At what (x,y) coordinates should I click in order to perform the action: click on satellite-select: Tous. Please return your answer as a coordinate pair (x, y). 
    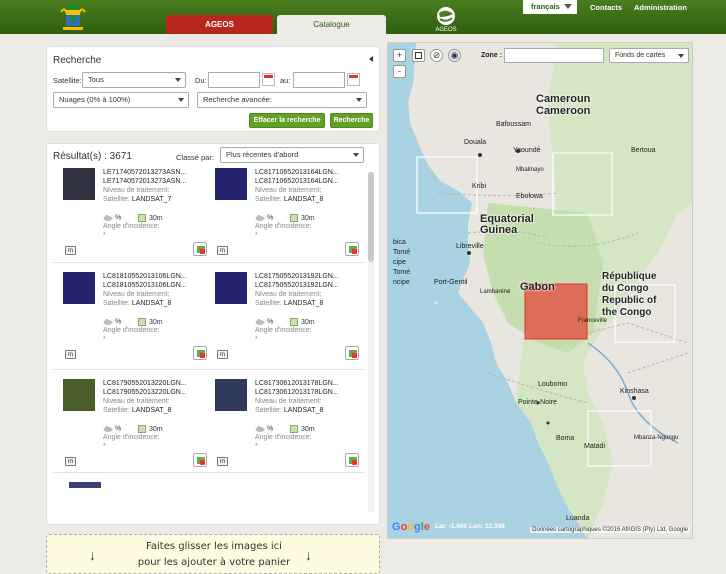
    Looking at the image, I should click on (134, 80).